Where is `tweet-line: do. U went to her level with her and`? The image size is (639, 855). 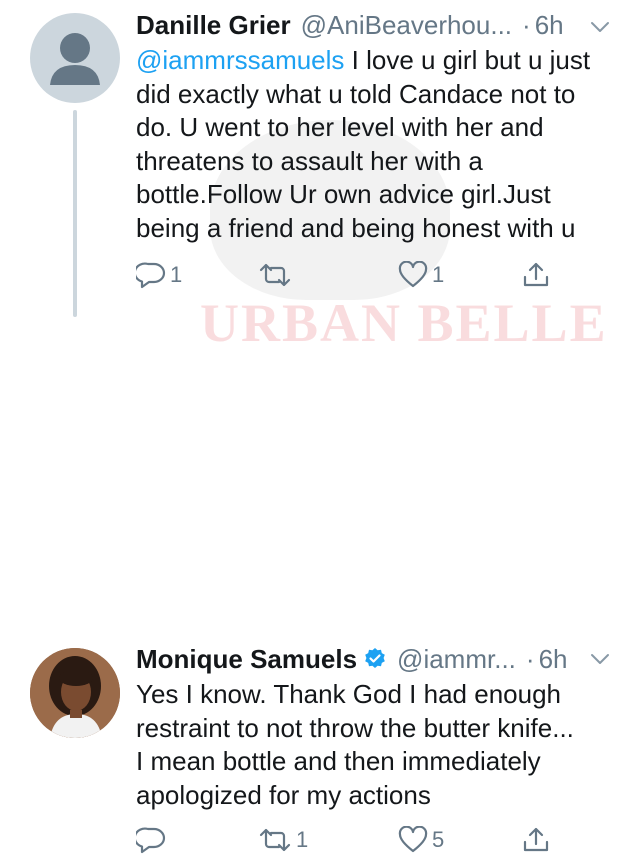 tweet-line: do. U went to her level with her and is located at coordinates (340, 127).